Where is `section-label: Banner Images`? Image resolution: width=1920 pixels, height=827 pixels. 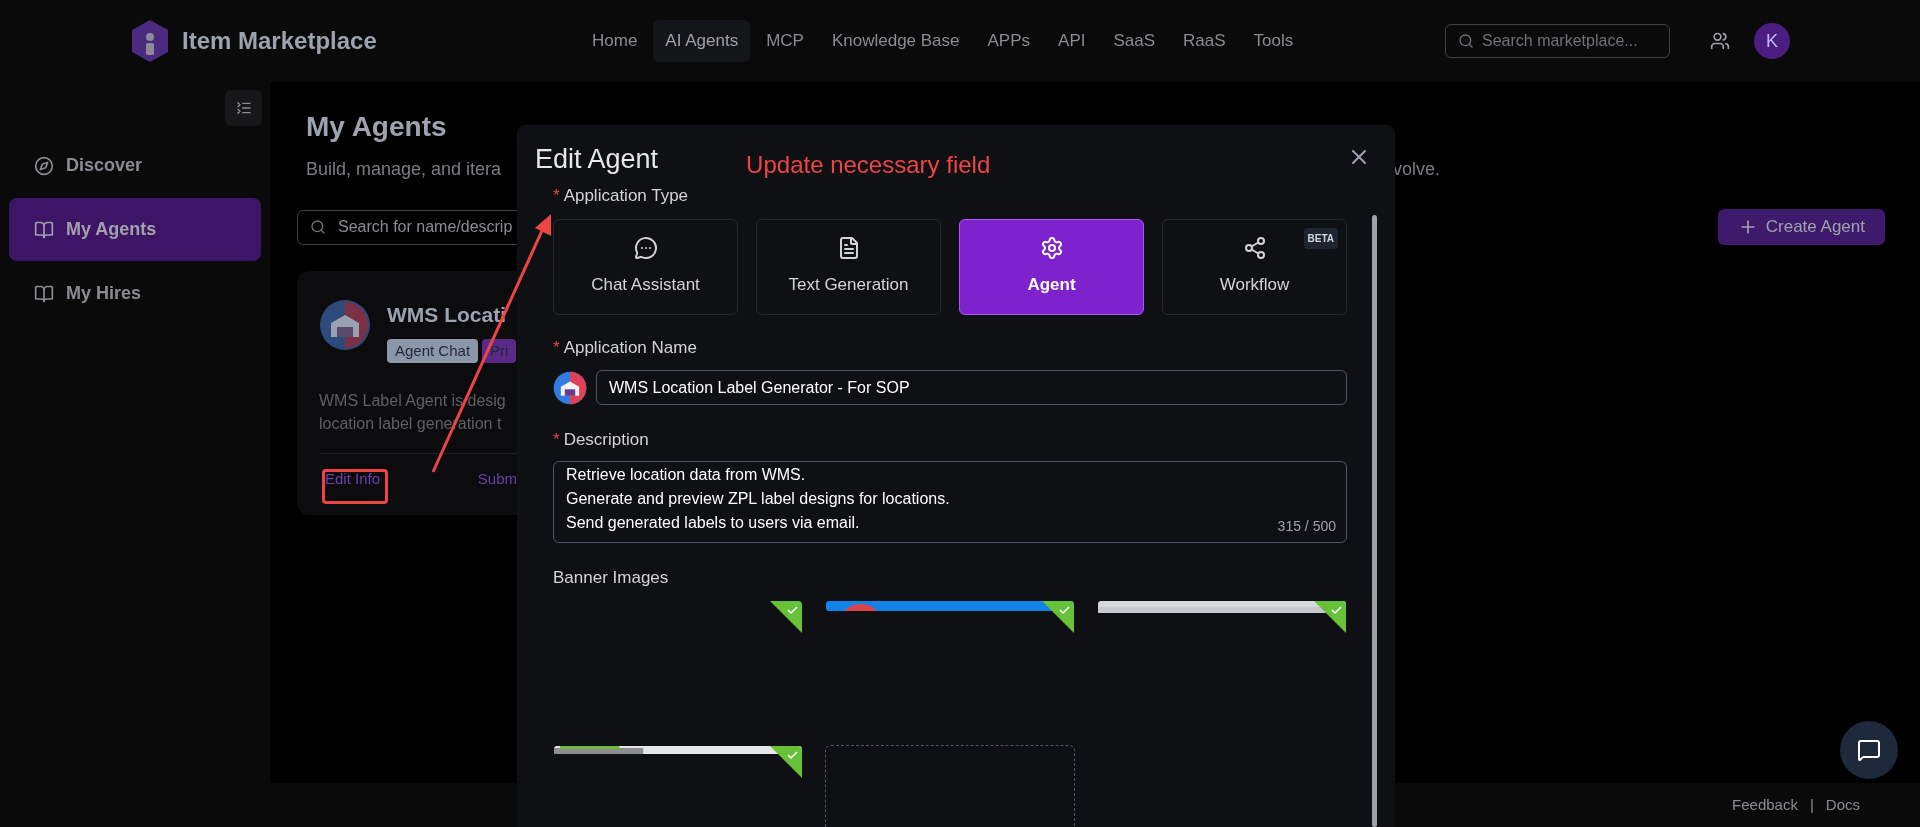
section-label: Banner Images is located at coordinates (611, 577).